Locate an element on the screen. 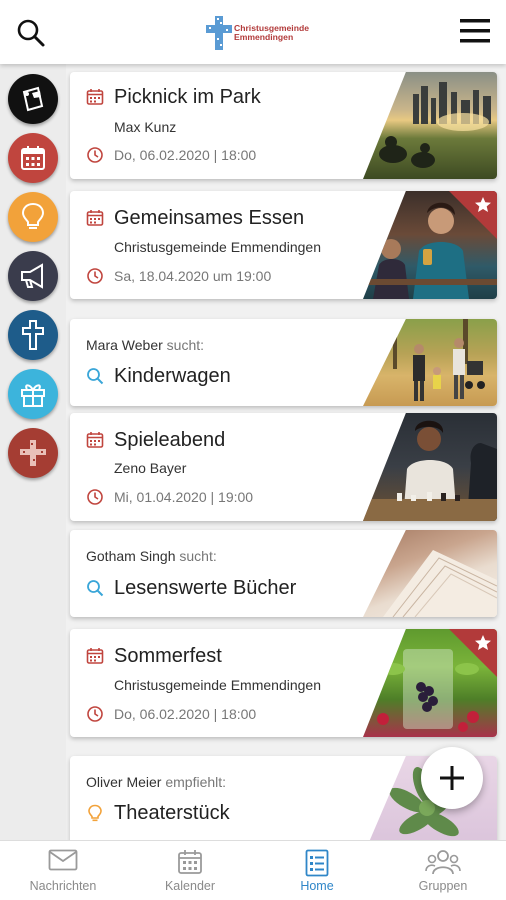  category-sidebar is located at coordinates (33, 452).